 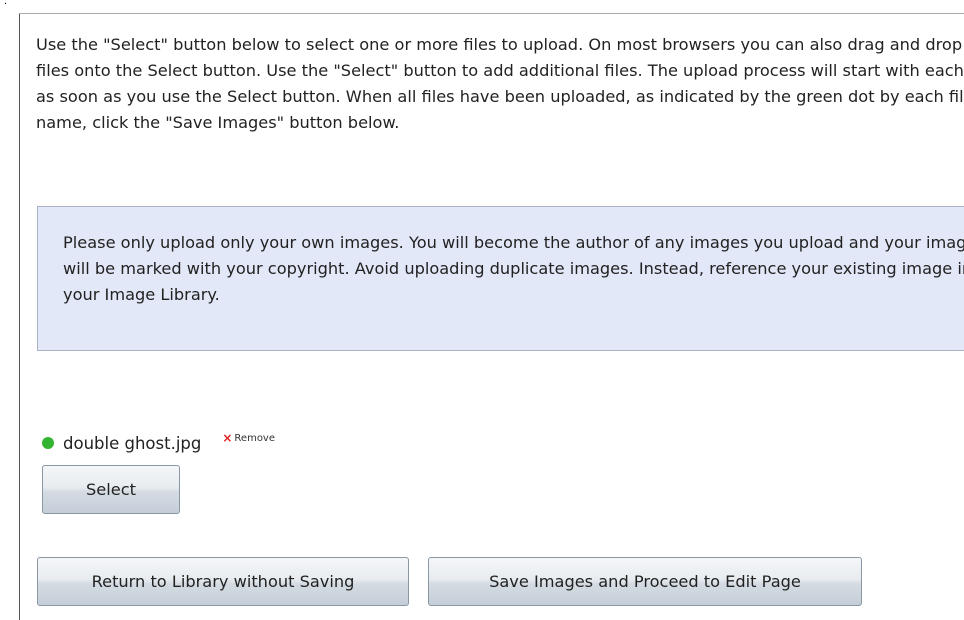 I want to click on file-list-item: double ghost.jpg × Remove, so click(x=158, y=443).